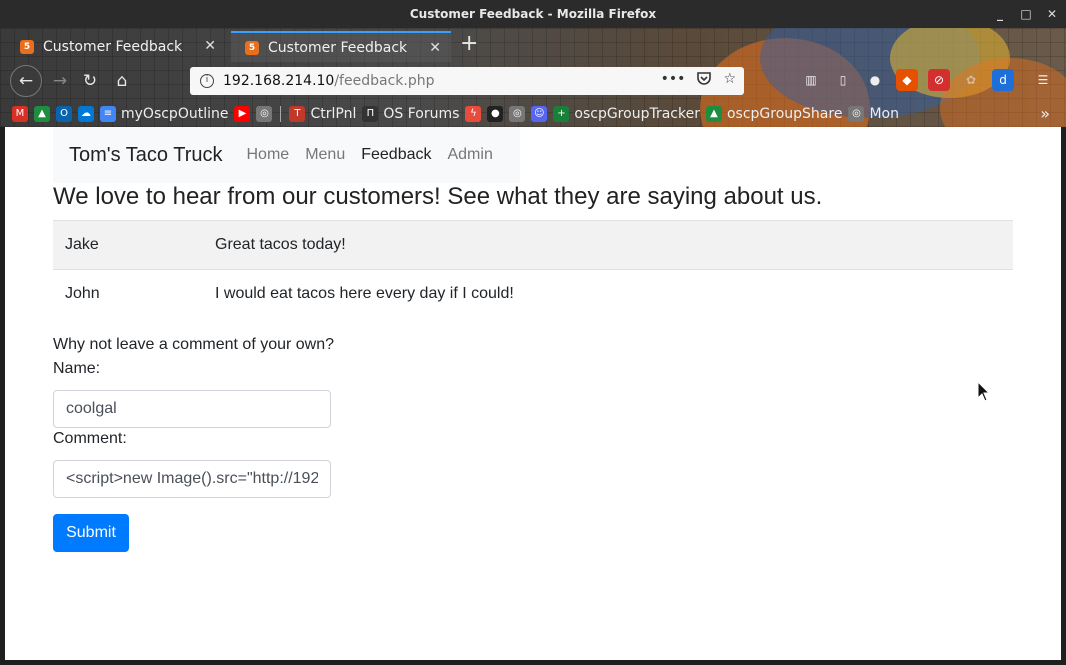 This screenshot has height=665, width=1066. What do you see at coordinates (811, 80) in the screenshot?
I see `library-icon: ▥` at bounding box center [811, 80].